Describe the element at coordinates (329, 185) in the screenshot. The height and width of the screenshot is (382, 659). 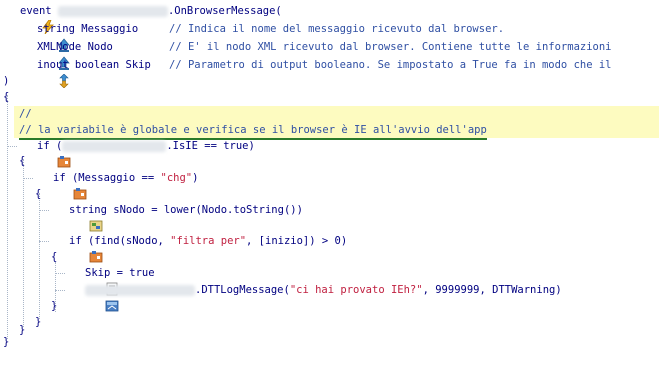
I see `code-line-if: if (Messaggio == "chg")` at that location.